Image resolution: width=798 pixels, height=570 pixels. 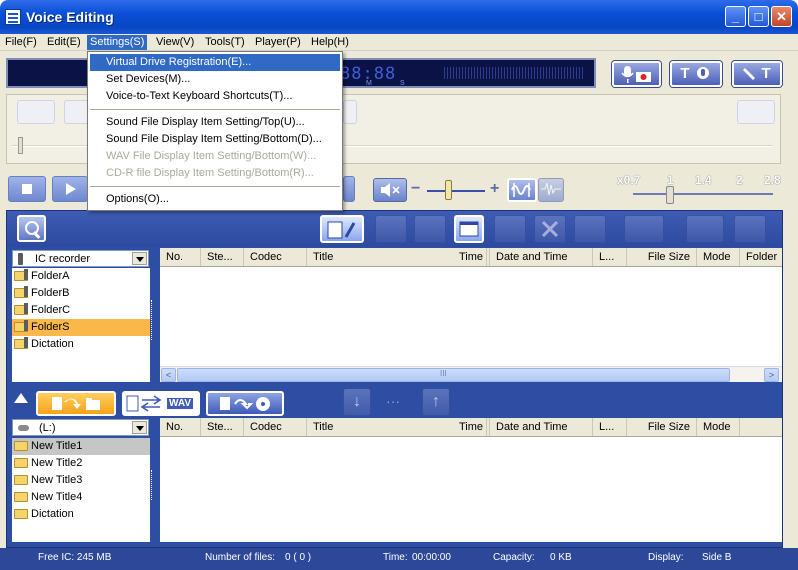 I want to click on device-select: IC recorder, so click(x=80, y=258).